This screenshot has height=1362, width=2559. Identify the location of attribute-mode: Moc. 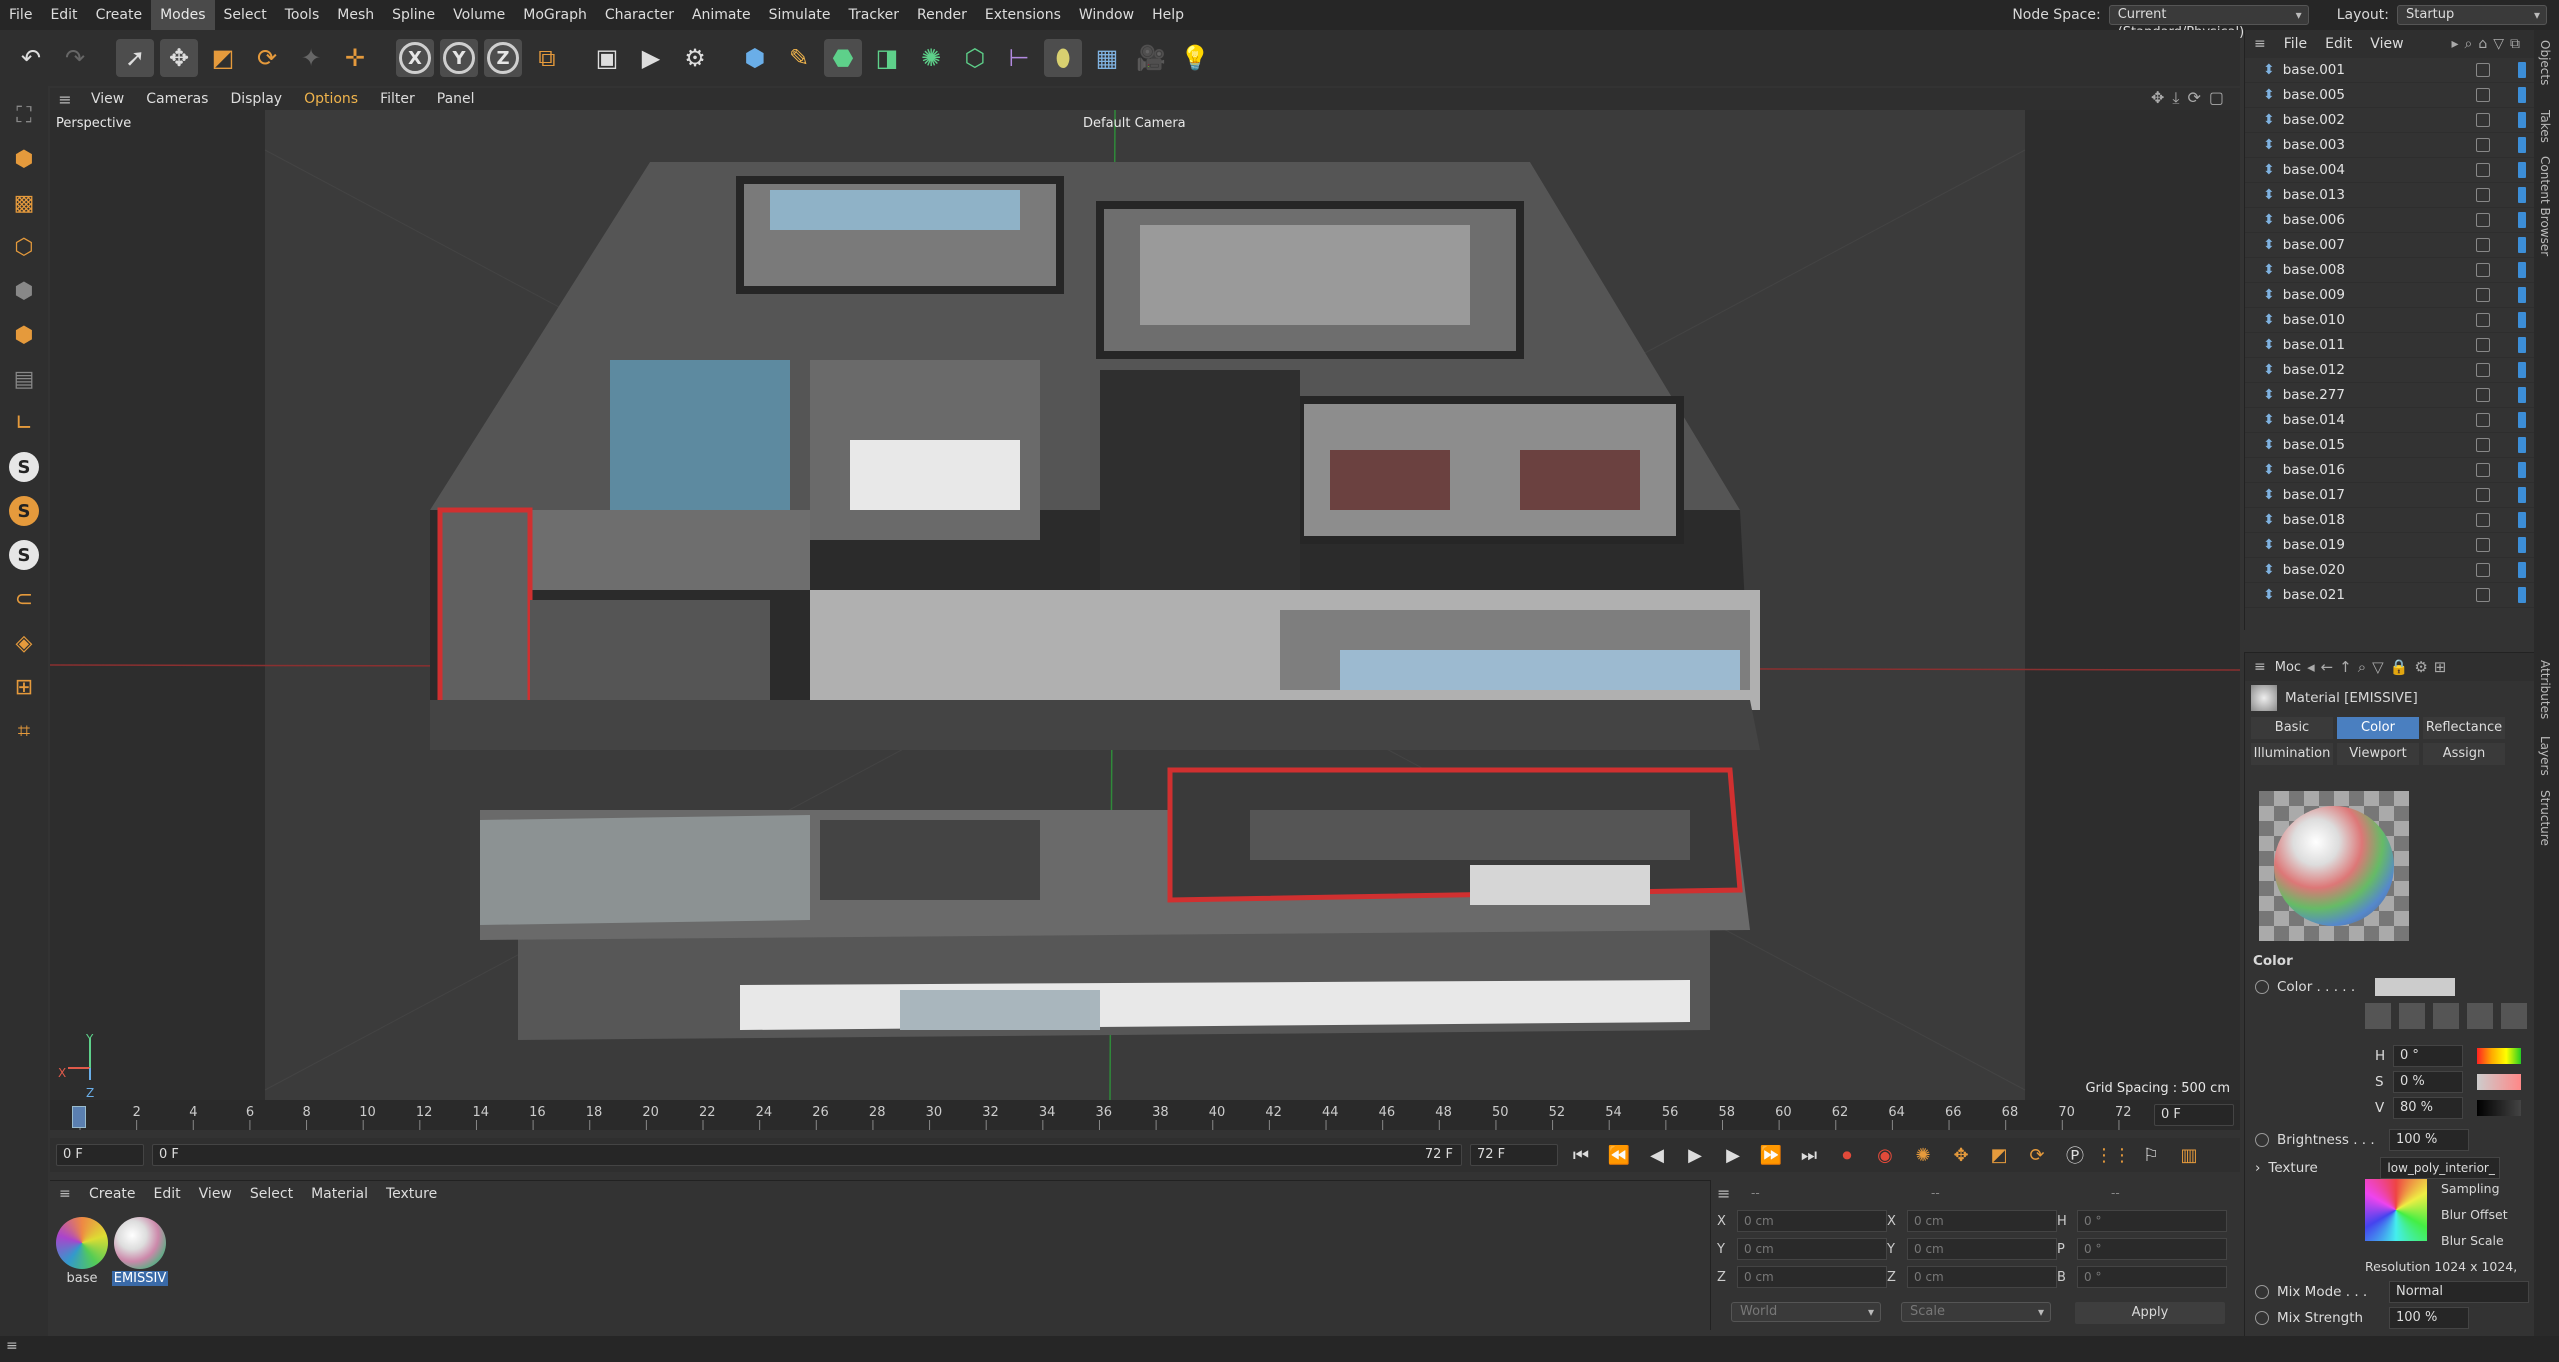
(2291, 667).